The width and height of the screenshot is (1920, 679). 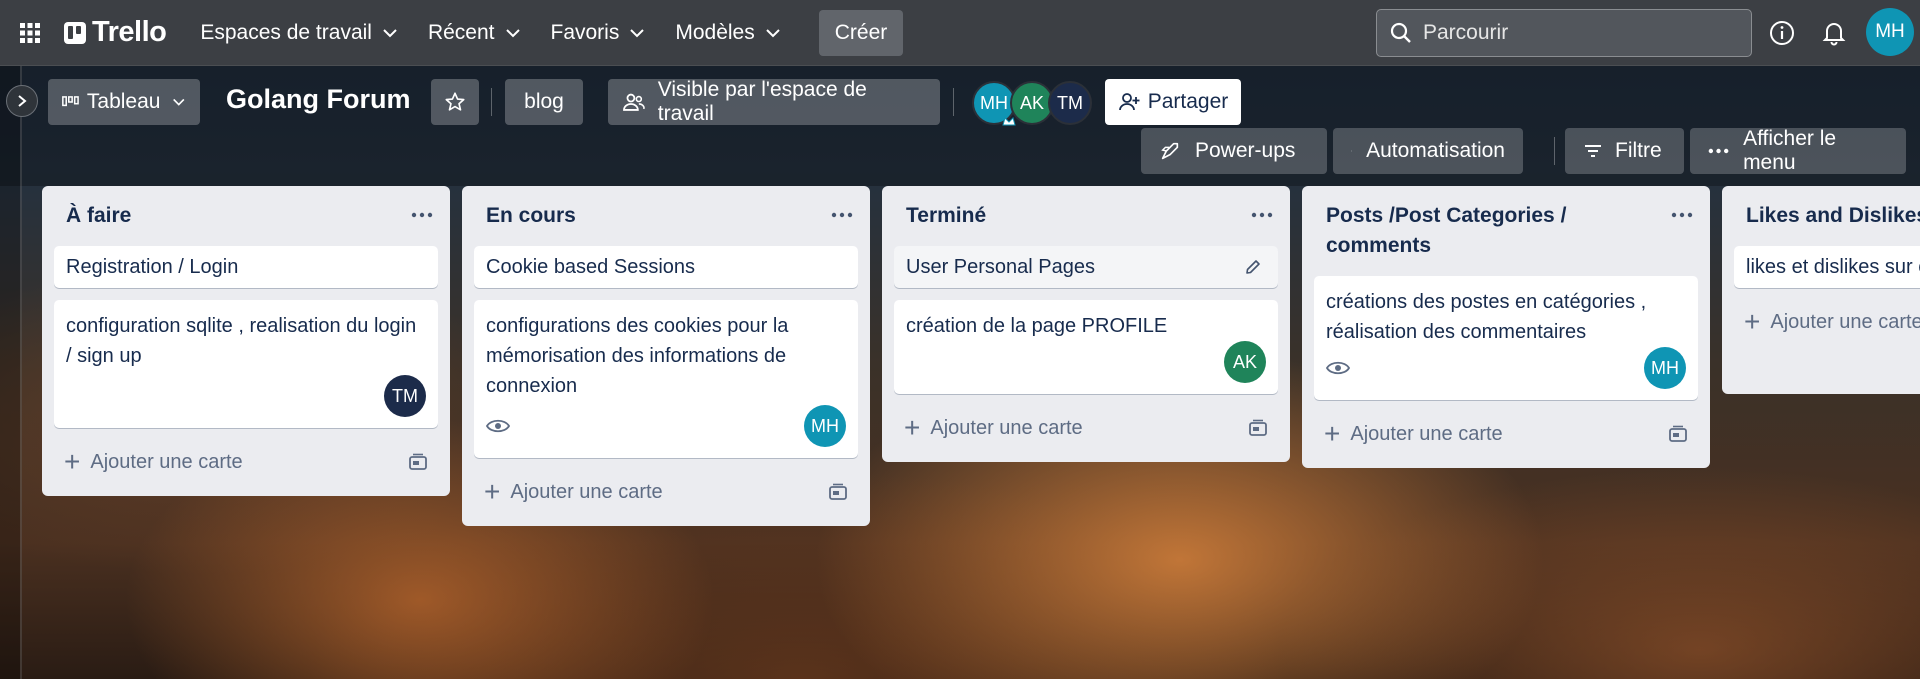 I want to click on nav-recent: Récent, so click(x=474, y=33).